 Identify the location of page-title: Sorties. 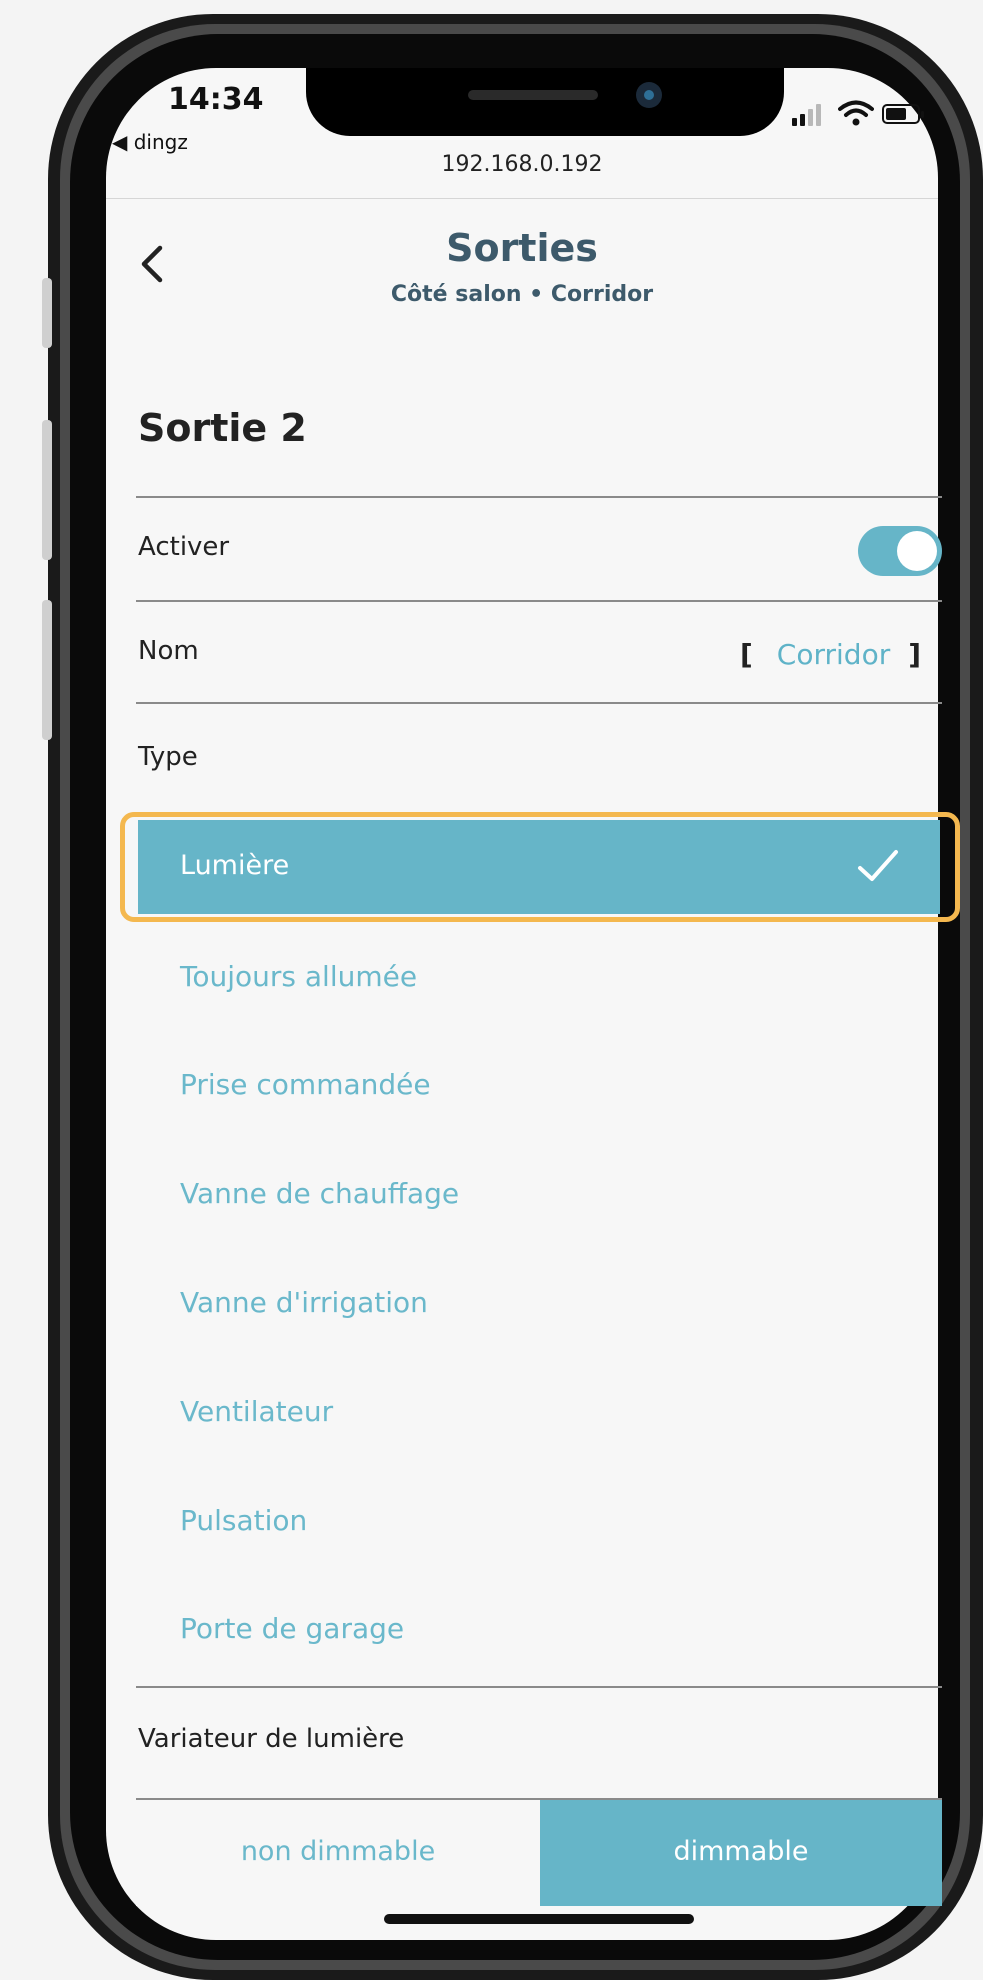
(522, 248).